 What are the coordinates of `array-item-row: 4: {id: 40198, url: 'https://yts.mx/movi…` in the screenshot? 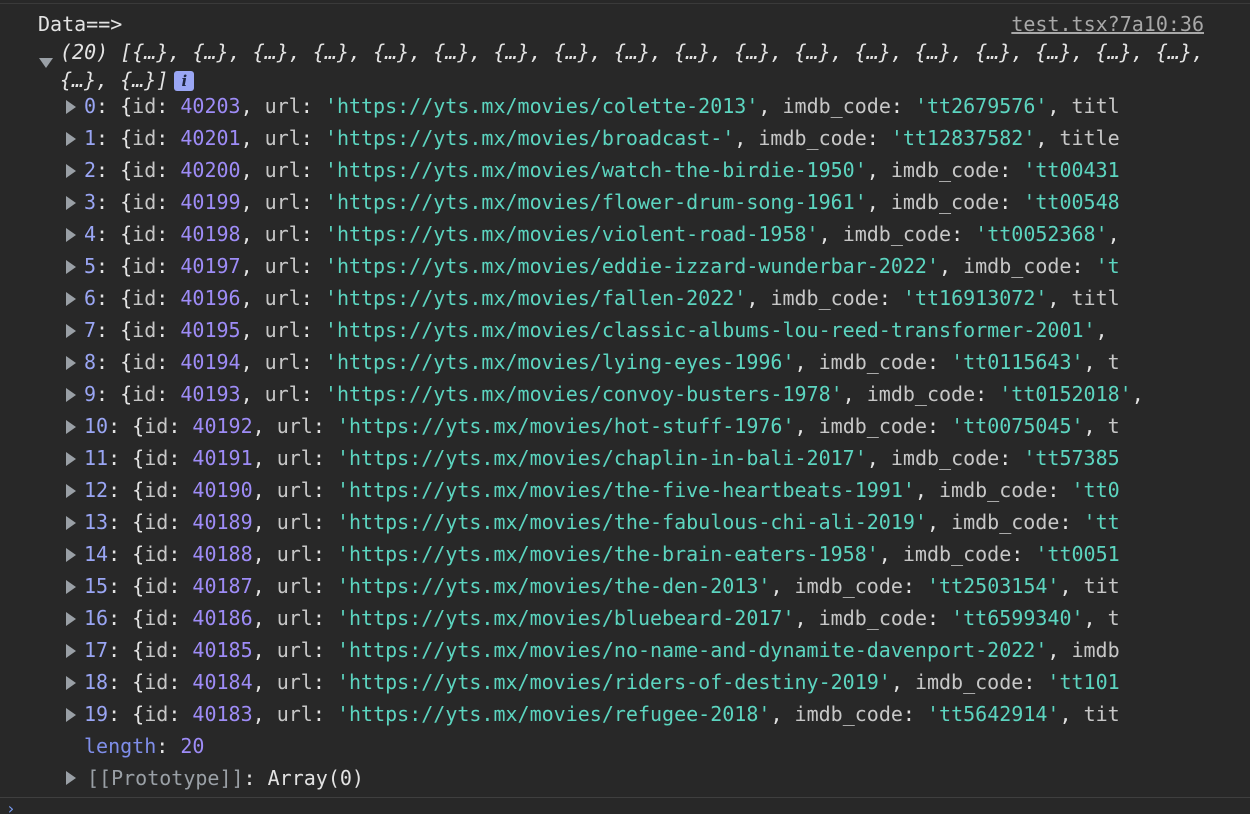 It's located at (609, 234).